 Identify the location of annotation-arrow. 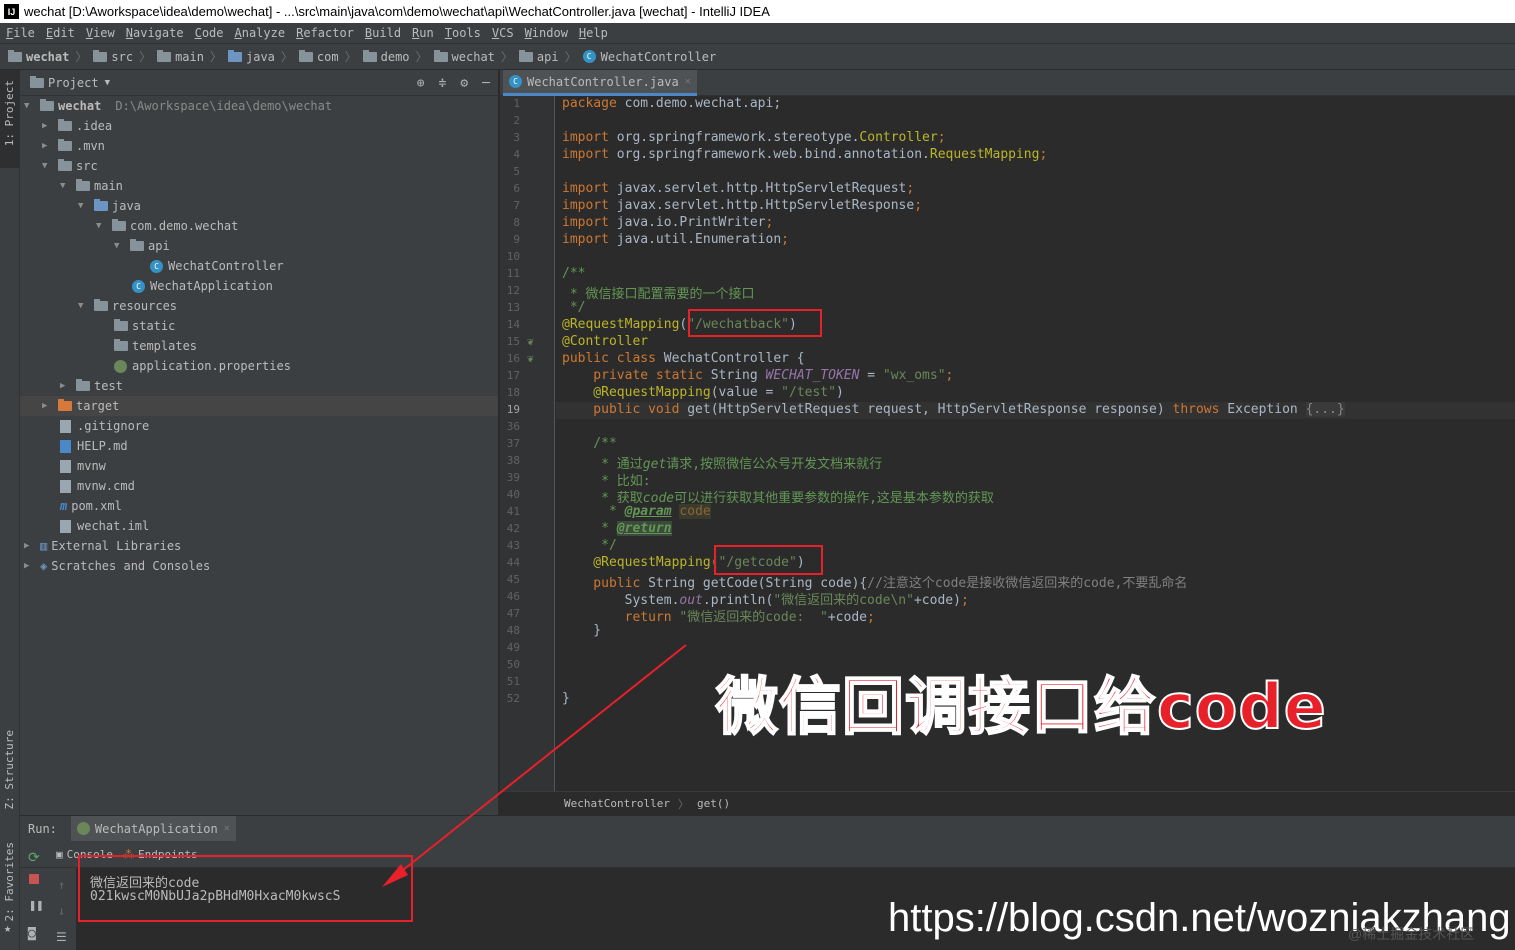
(534, 765).